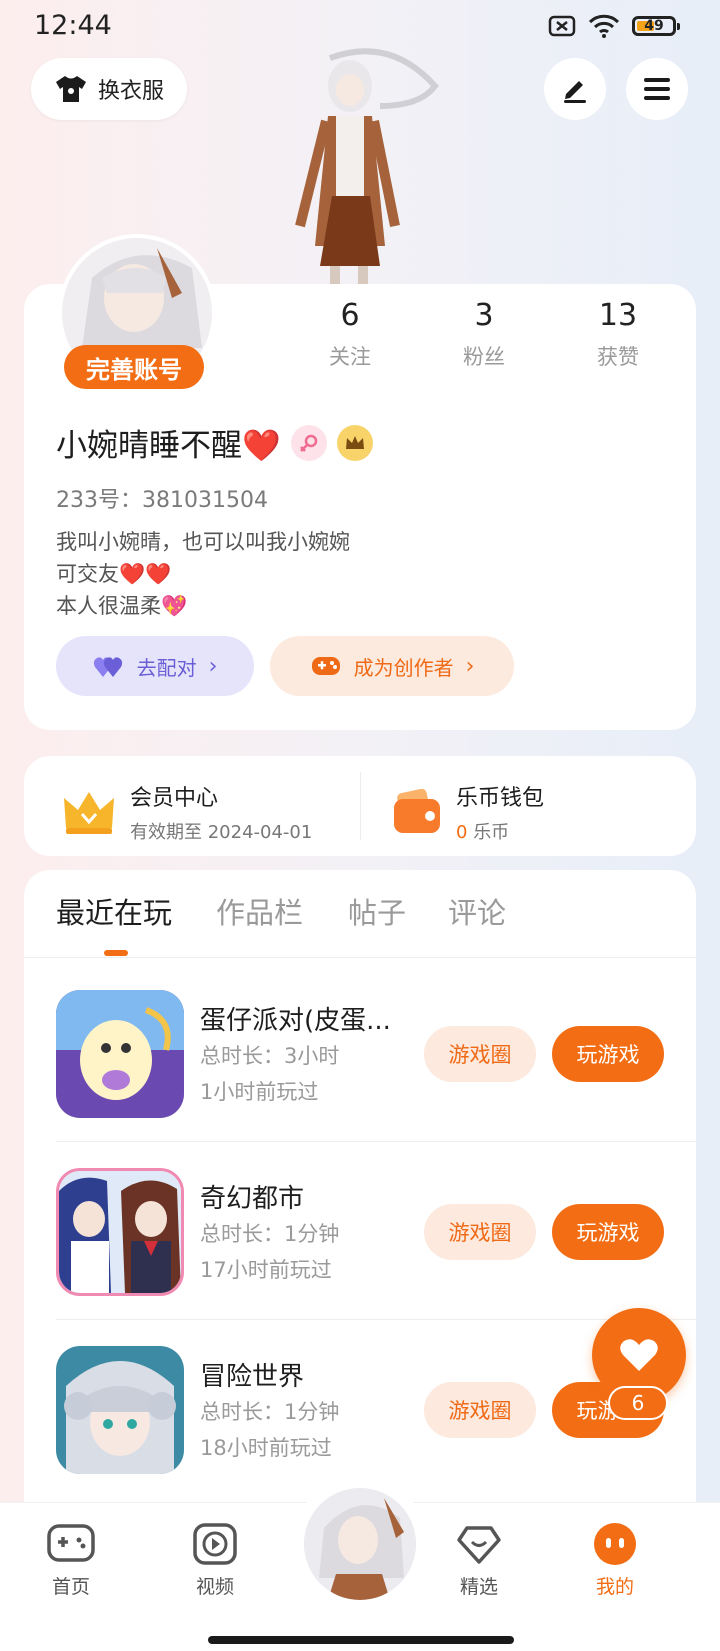  I want to click on change-outfit-label: 换衣服, so click(130, 91).